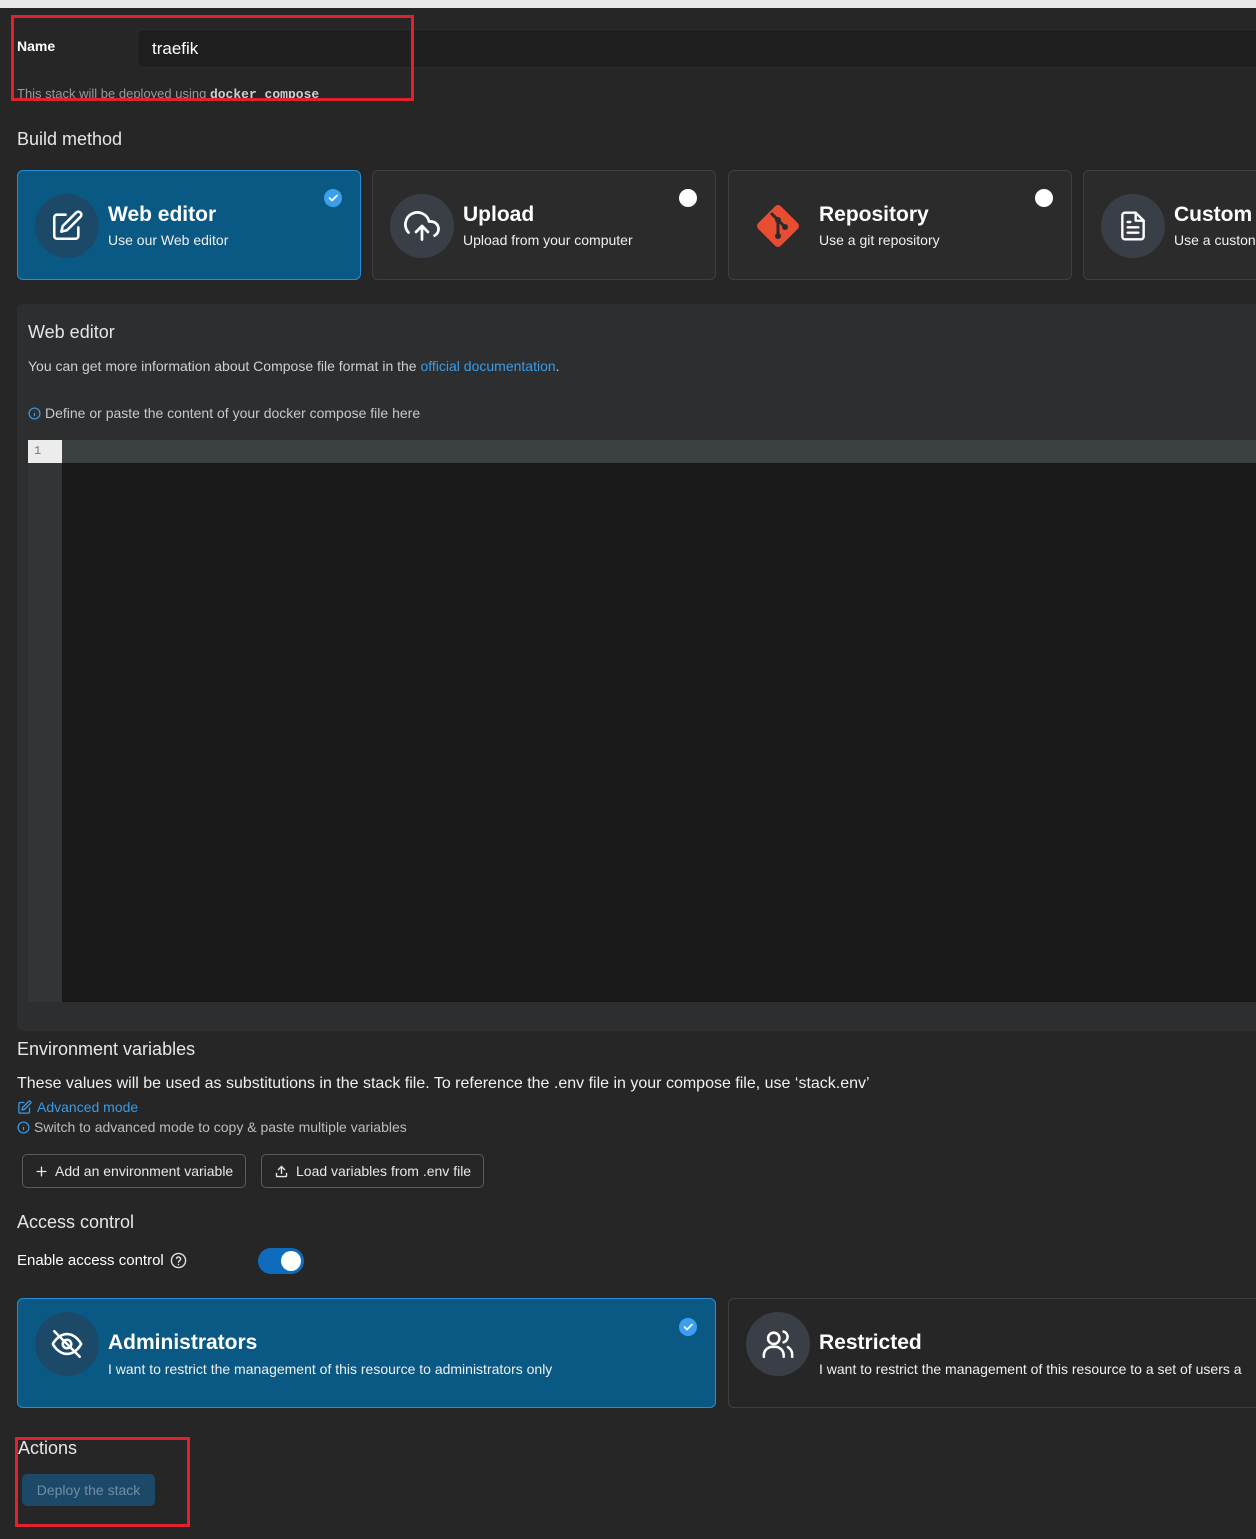  I want to click on build-option-repository: Repository Use a git repository, so click(900, 225).